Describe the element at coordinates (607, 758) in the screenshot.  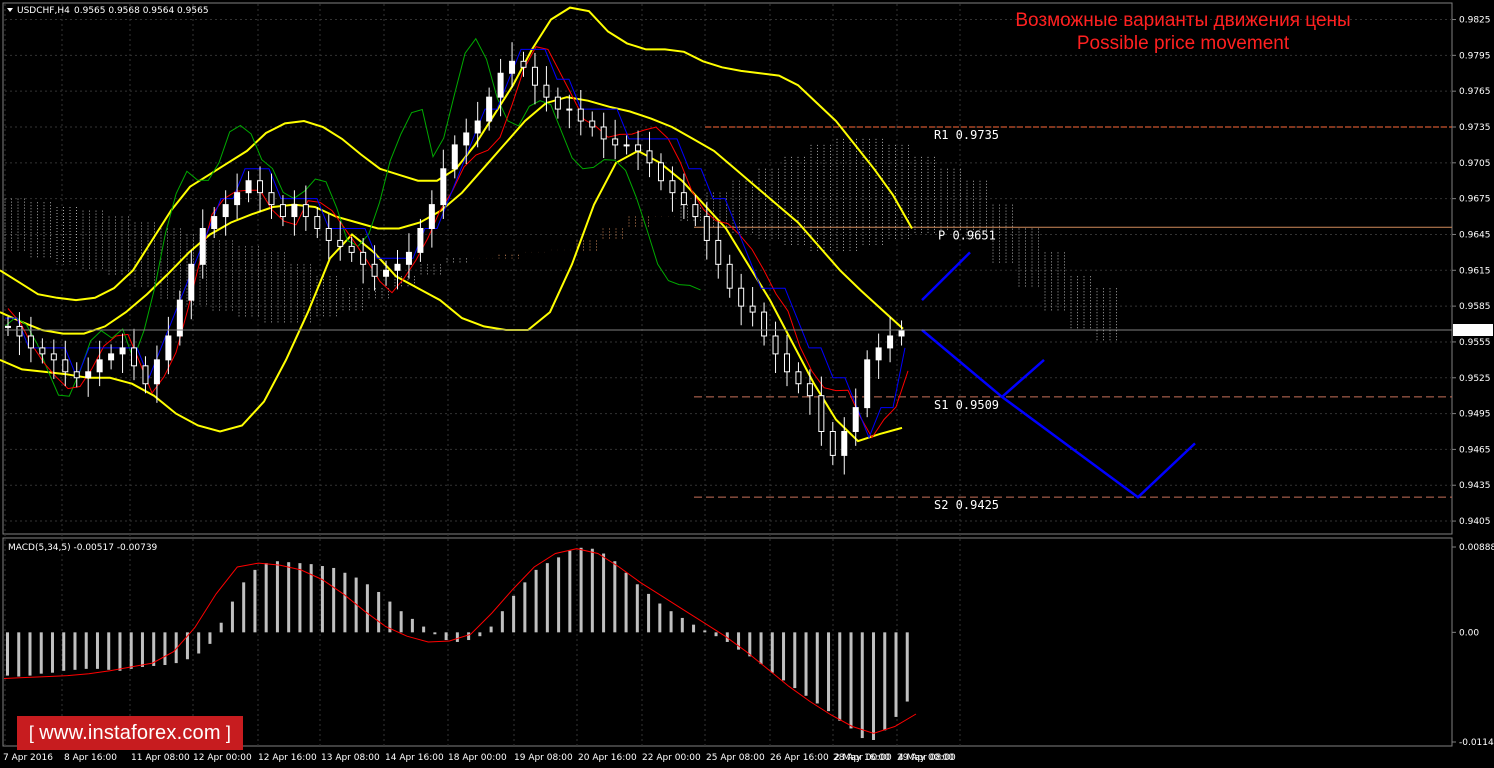
I see `time-tick-label: 20 Apr 16:00` at that location.